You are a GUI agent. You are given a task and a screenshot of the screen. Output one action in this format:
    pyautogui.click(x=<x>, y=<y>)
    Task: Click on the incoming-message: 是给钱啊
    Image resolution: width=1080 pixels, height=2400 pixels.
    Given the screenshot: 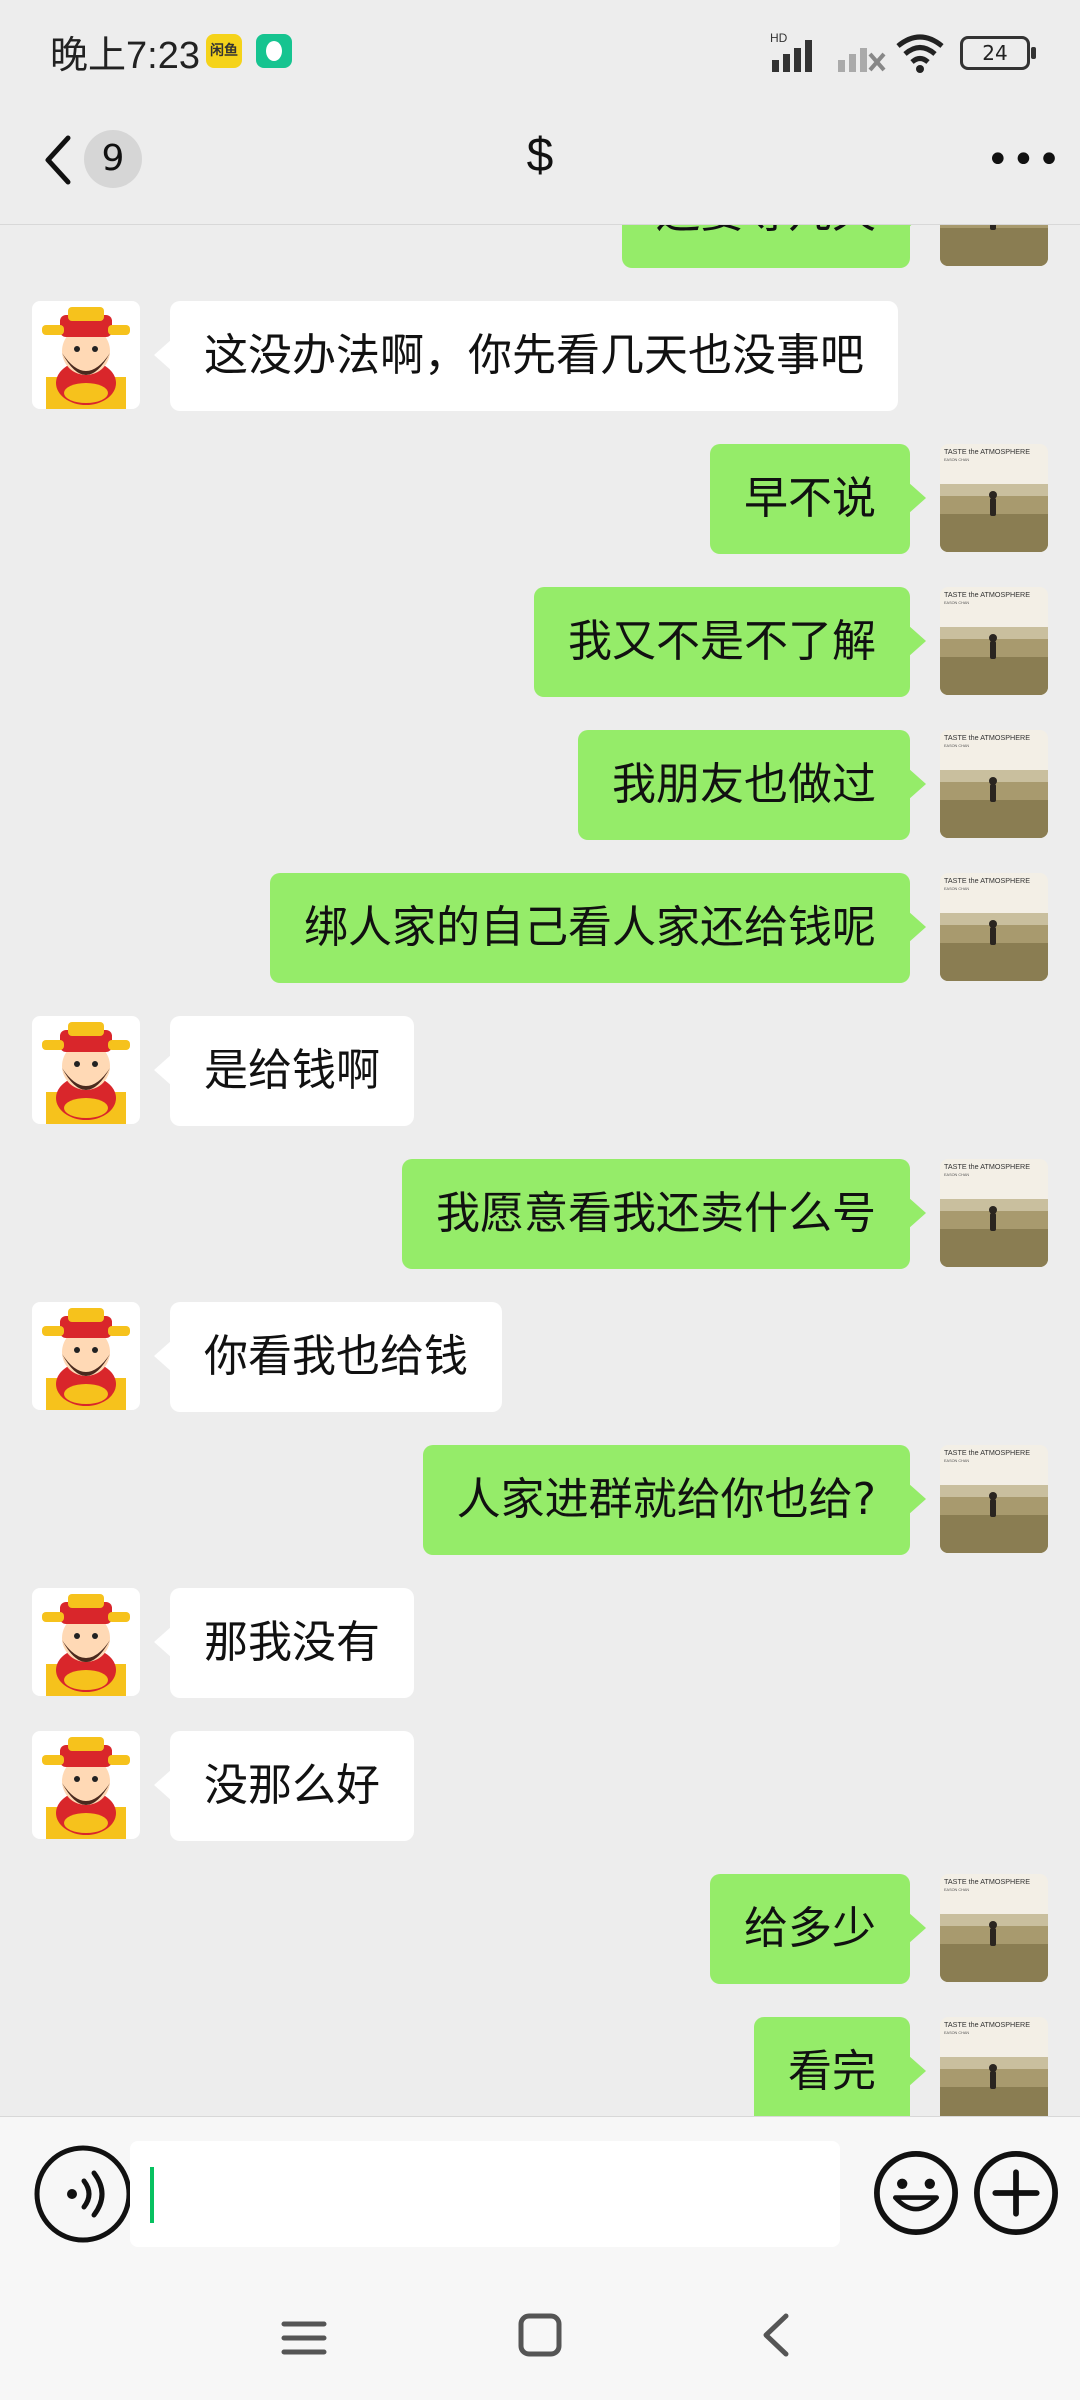 What is the action you would take?
    pyautogui.click(x=540, y=1071)
    